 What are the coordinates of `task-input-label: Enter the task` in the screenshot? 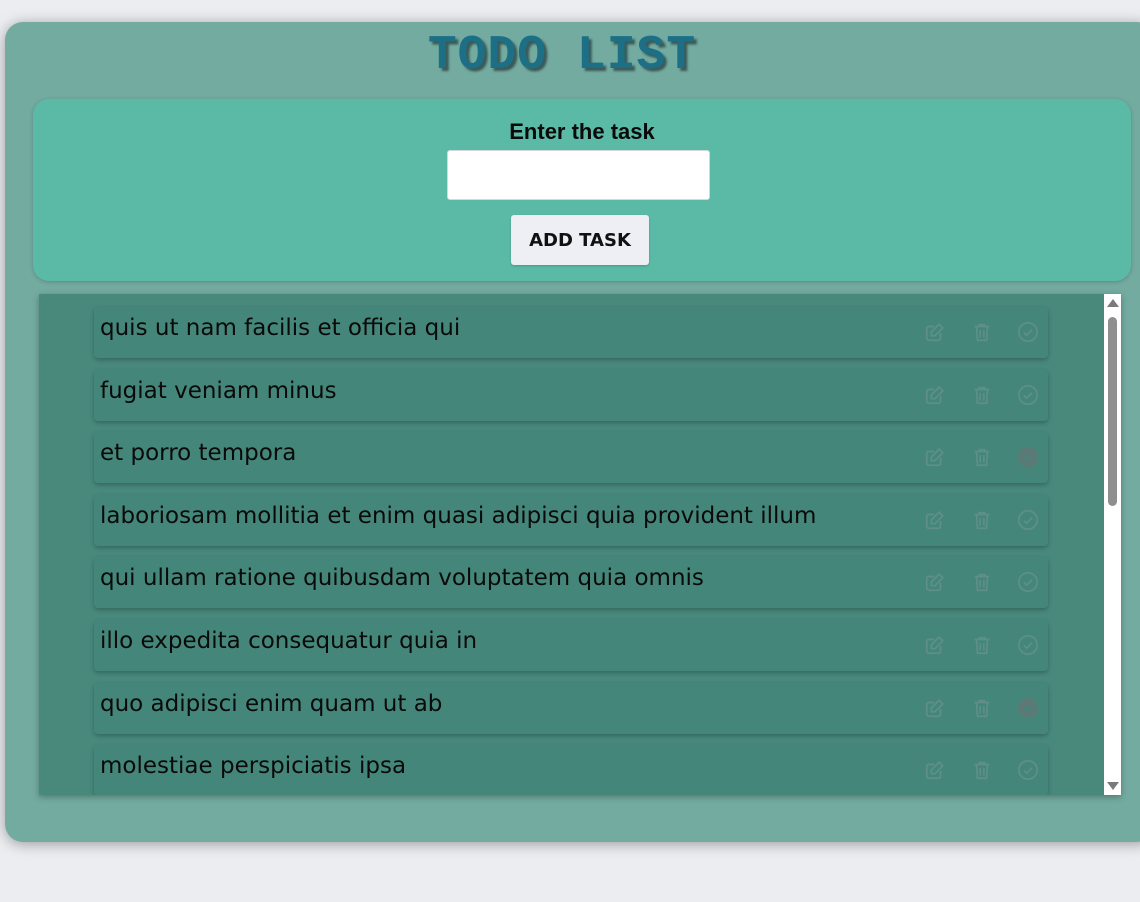 It's located at (582, 131).